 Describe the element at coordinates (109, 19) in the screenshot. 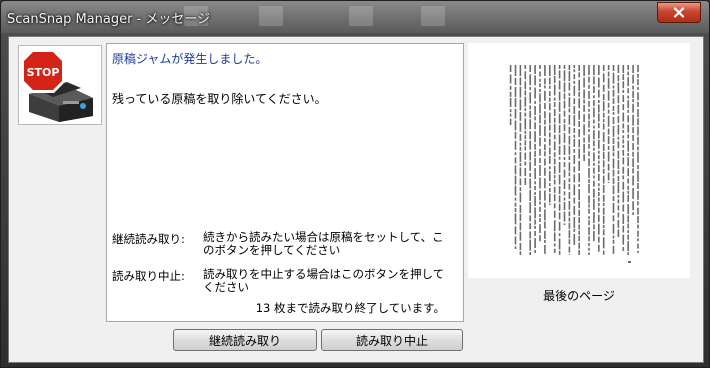

I see `window-title: ScanSnap Manager - メッセージ` at that location.